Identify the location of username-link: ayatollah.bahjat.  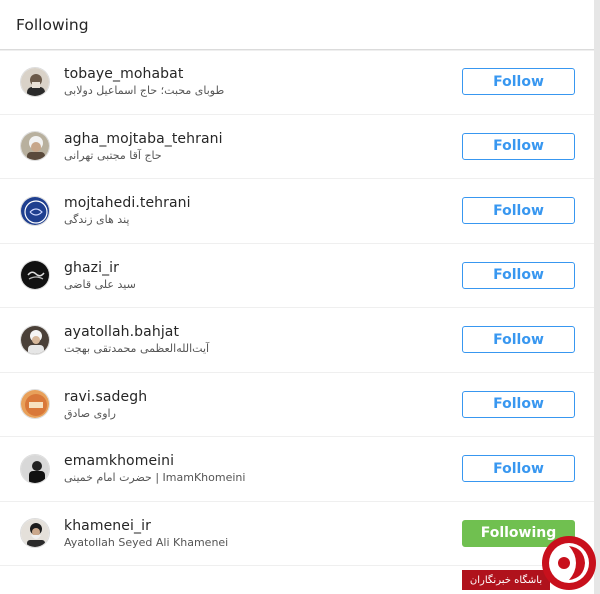
(263, 332).